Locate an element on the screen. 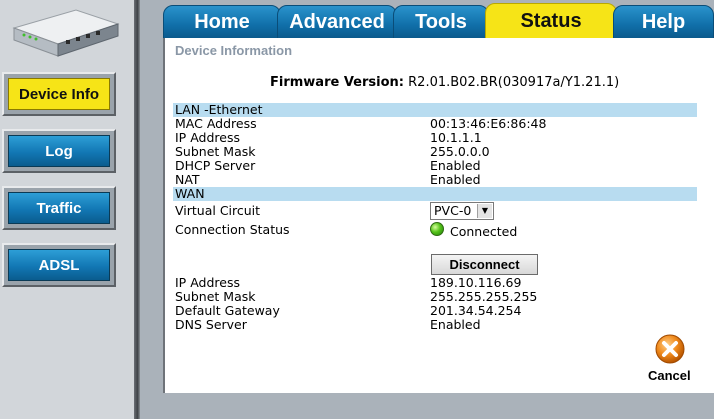 This screenshot has height=419, width=714. tab-home: Home is located at coordinates (222, 22).